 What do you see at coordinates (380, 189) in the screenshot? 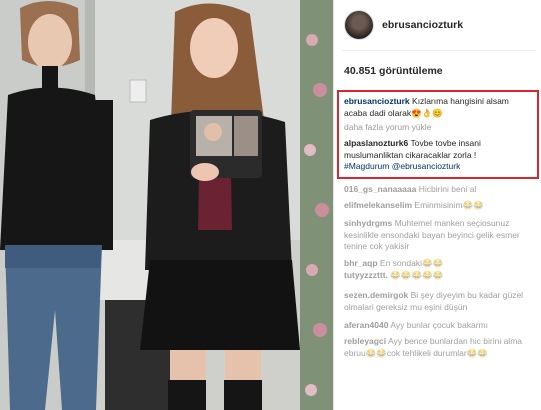
I see `comment-username: 016_gs_nanaaaaa` at bounding box center [380, 189].